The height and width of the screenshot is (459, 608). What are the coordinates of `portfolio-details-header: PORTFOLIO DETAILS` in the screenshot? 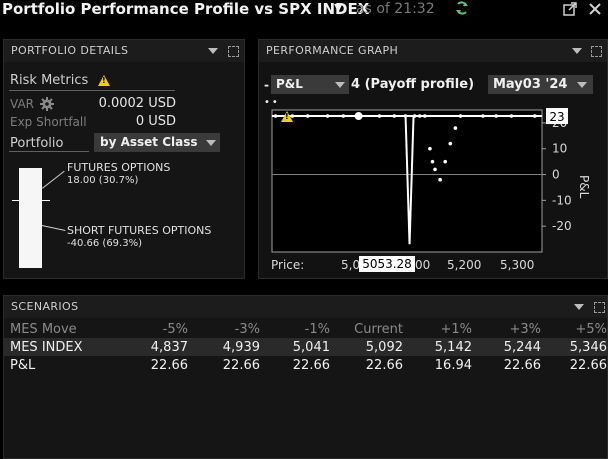 It's located at (124, 51).